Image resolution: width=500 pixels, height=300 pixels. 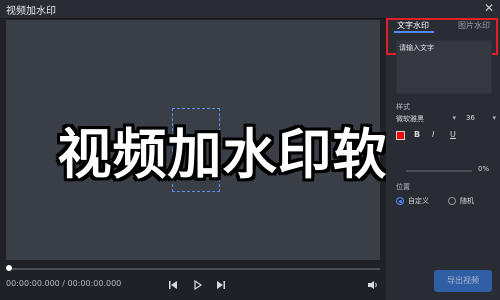 What do you see at coordinates (463, 281) in the screenshot?
I see `export-video-button: 导出视频` at bounding box center [463, 281].